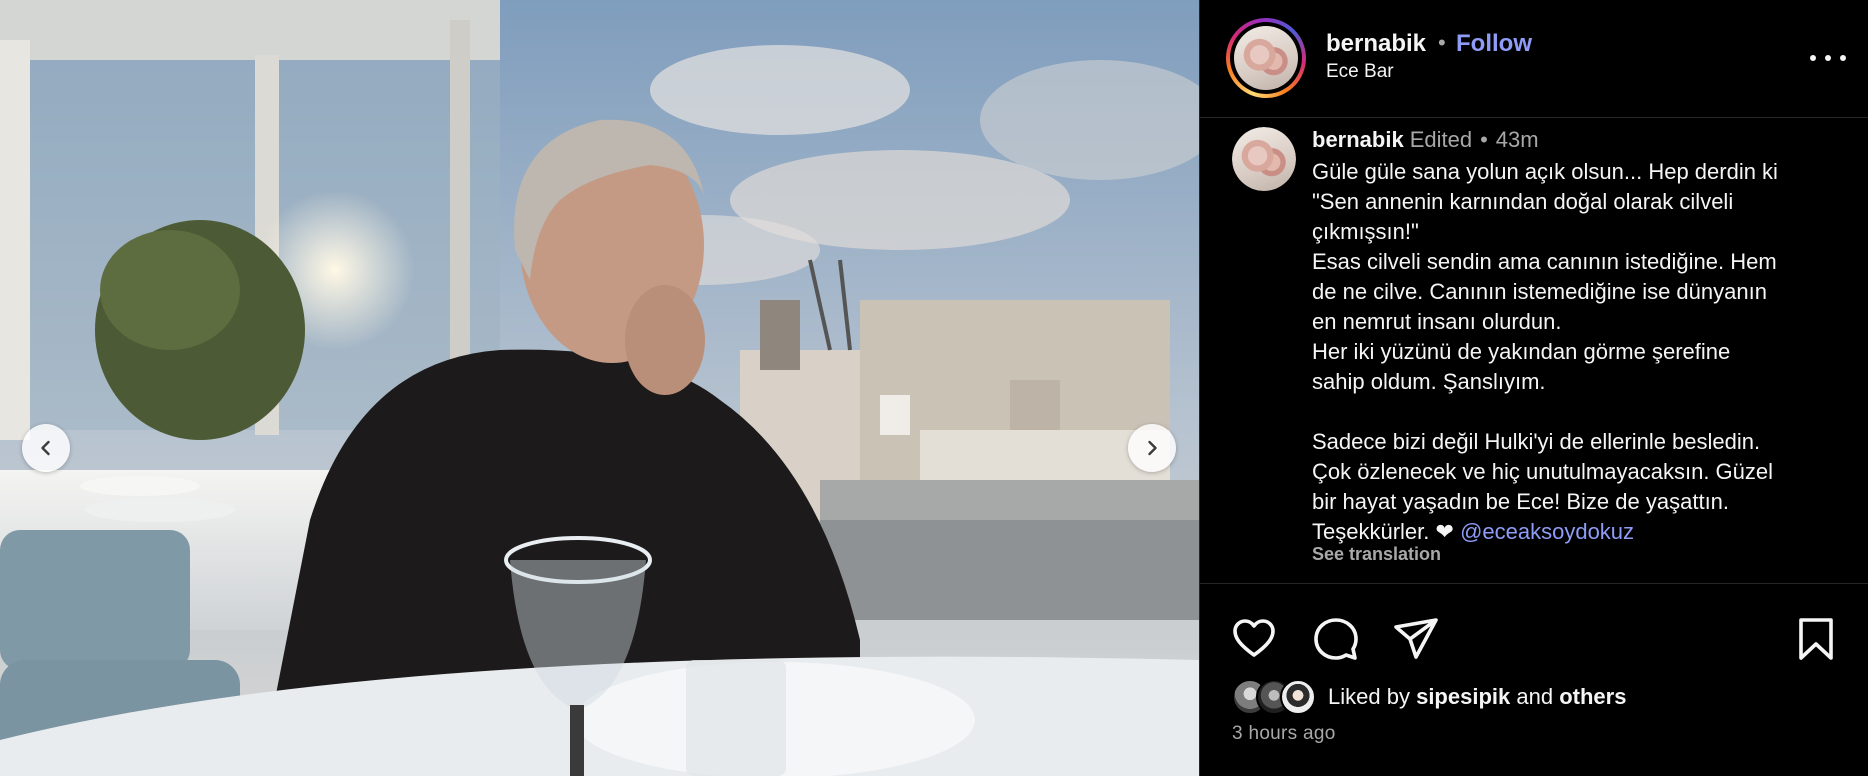 The width and height of the screenshot is (1868, 776). I want to click on others-link: others, so click(1592, 696).